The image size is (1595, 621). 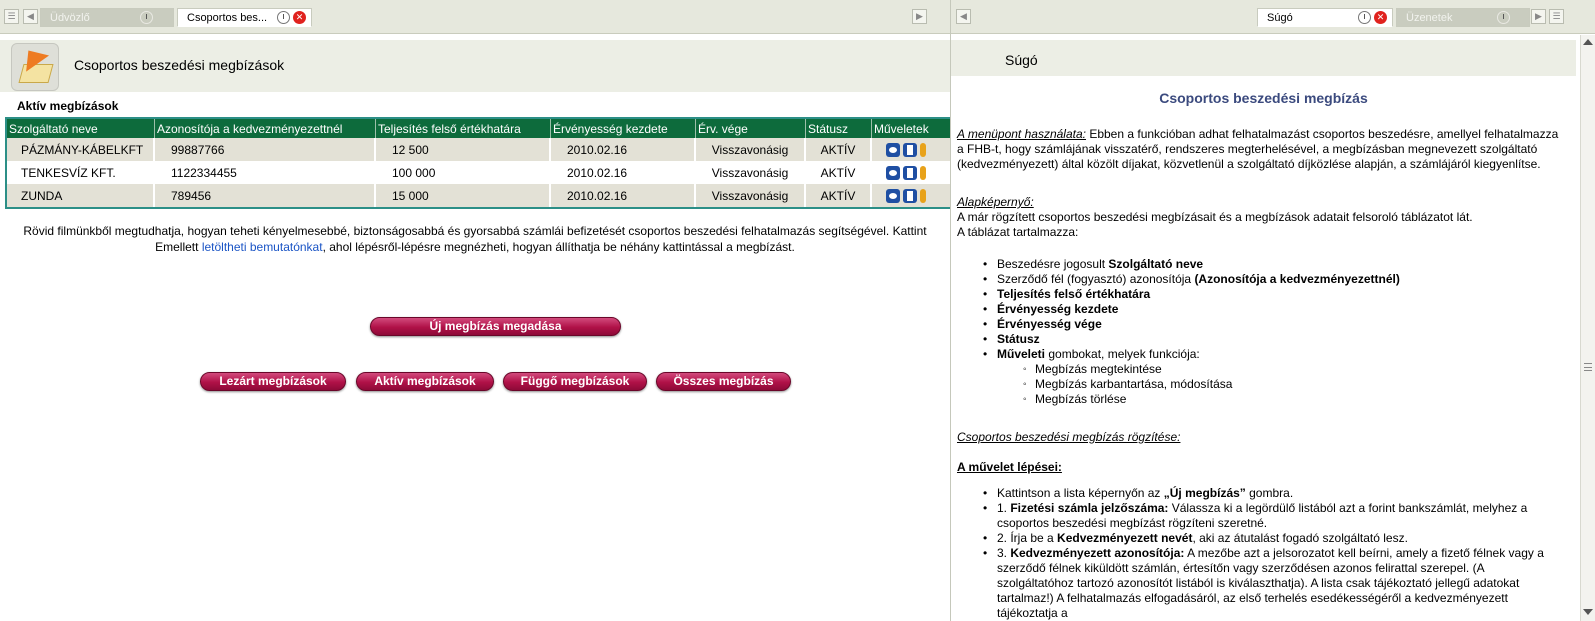 What do you see at coordinates (1259, 354) in the screenshot?
I see `list-item: Műveleti gombokat, melyek funkciója:` at bounding box center [1259, 354].